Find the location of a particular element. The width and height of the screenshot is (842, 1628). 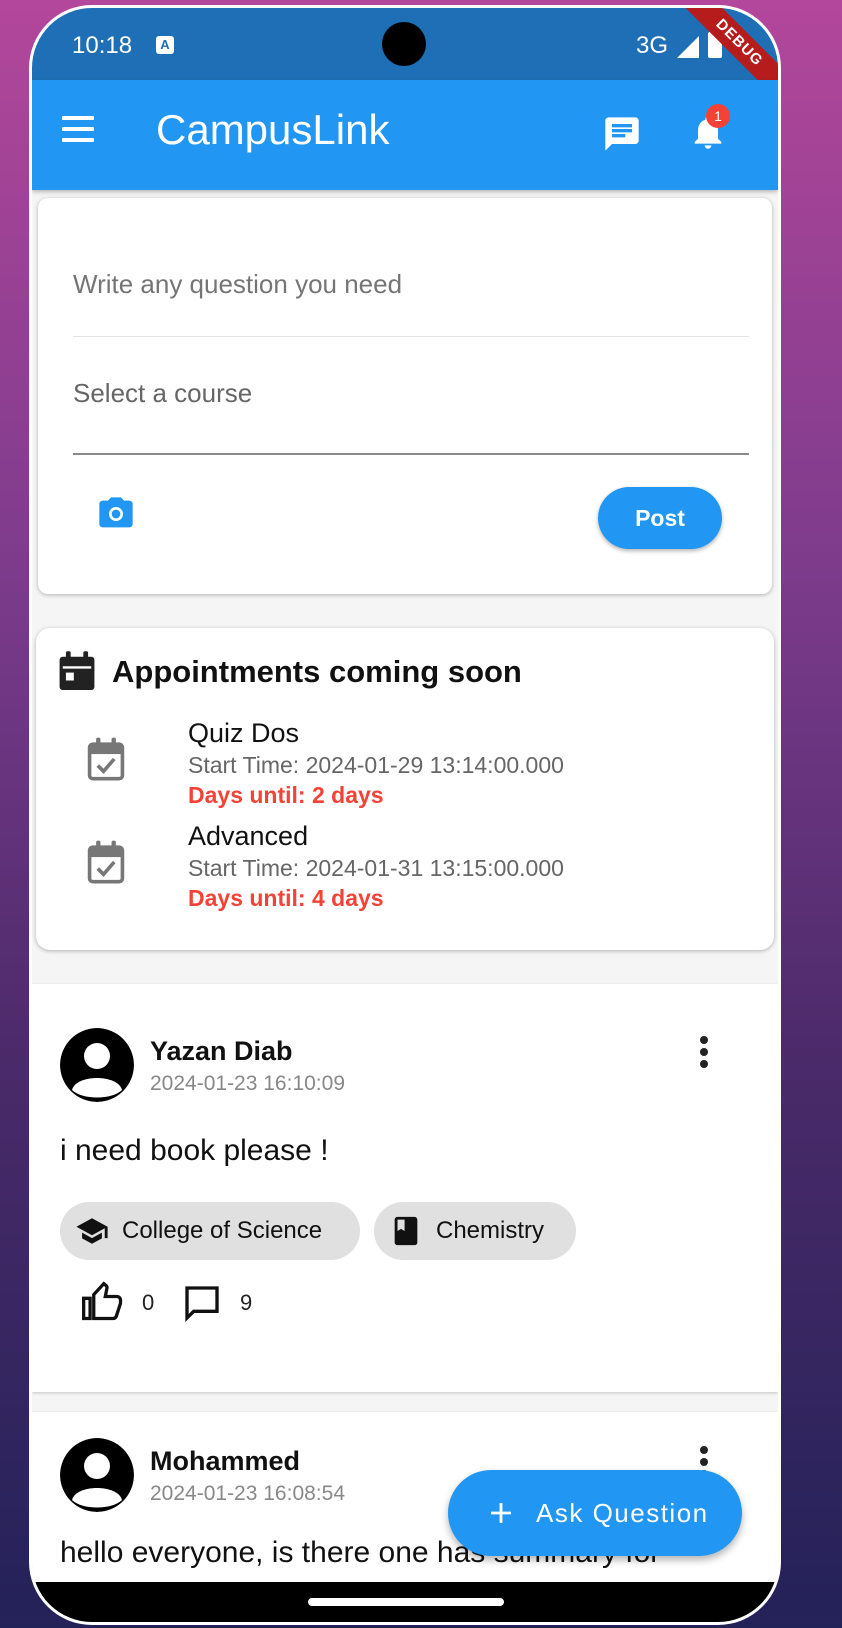

post-text: i need book please ! is located at coordinates (194, 1150).